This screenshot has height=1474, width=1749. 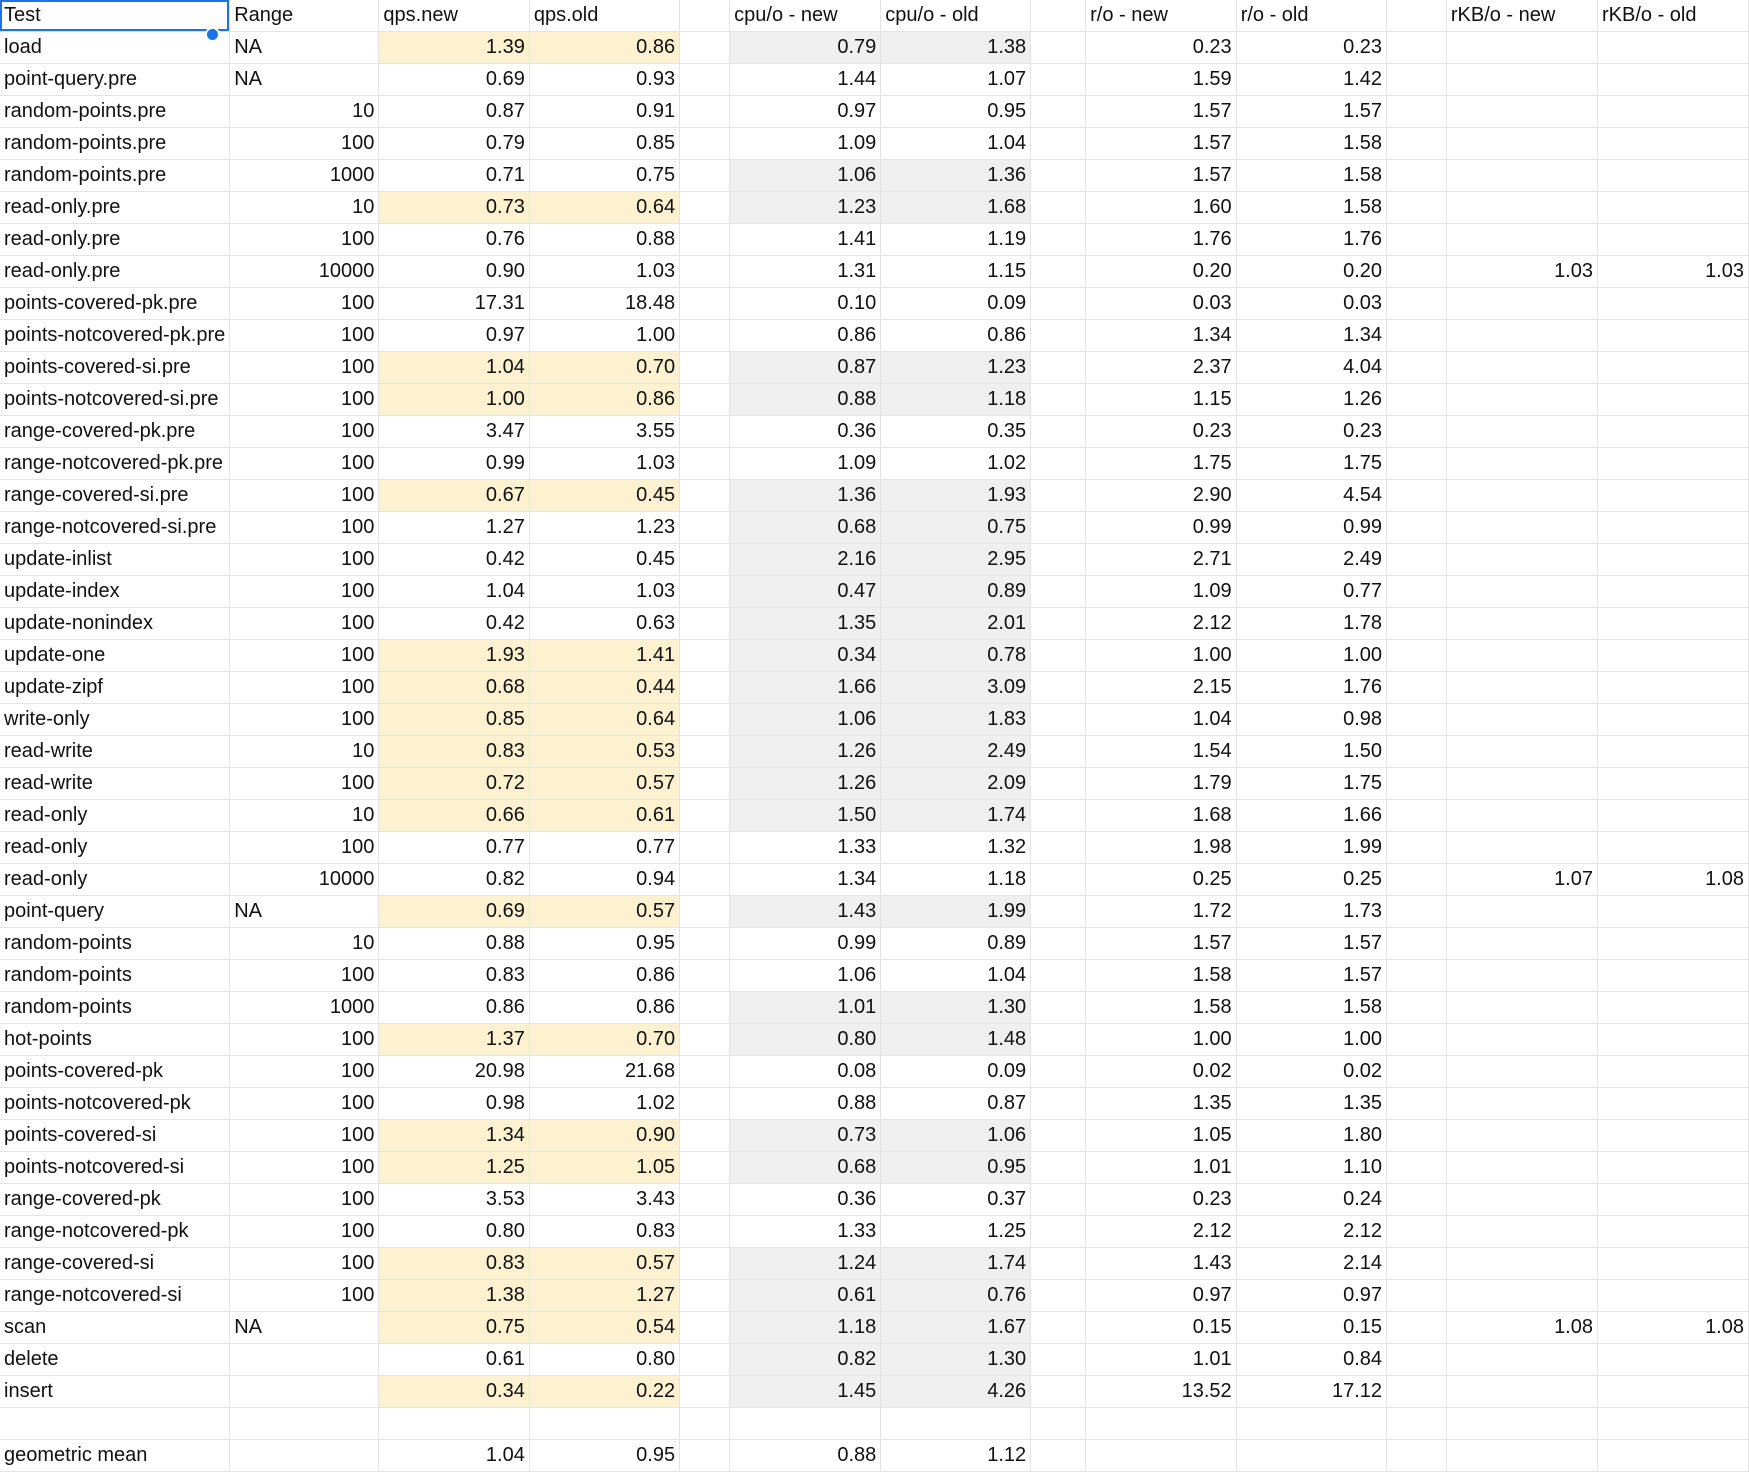 What do you see at coordinates (304, 175) in the screenshot?
I see `cell-range: 1000` at bounding box center [304, 175].